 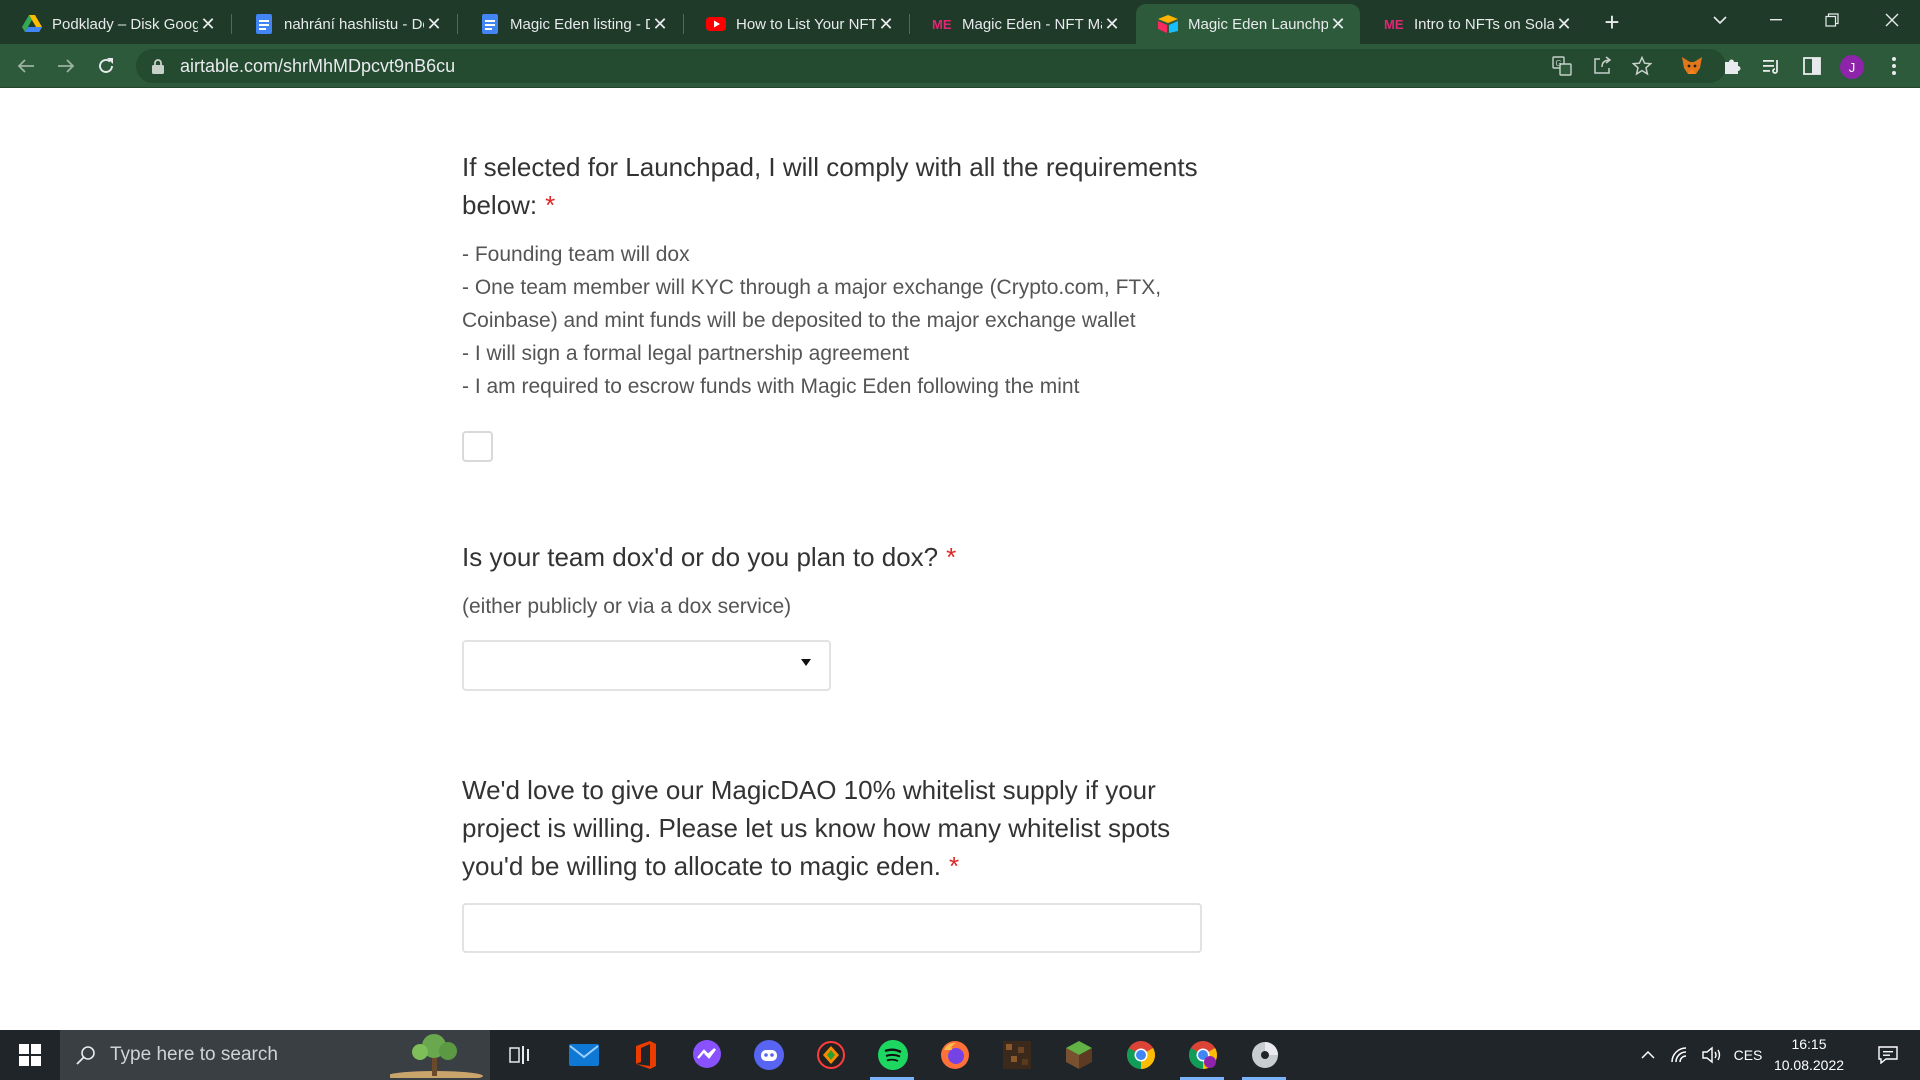 I want to click on profile-avatar: J, so click(x=1852, y=67).